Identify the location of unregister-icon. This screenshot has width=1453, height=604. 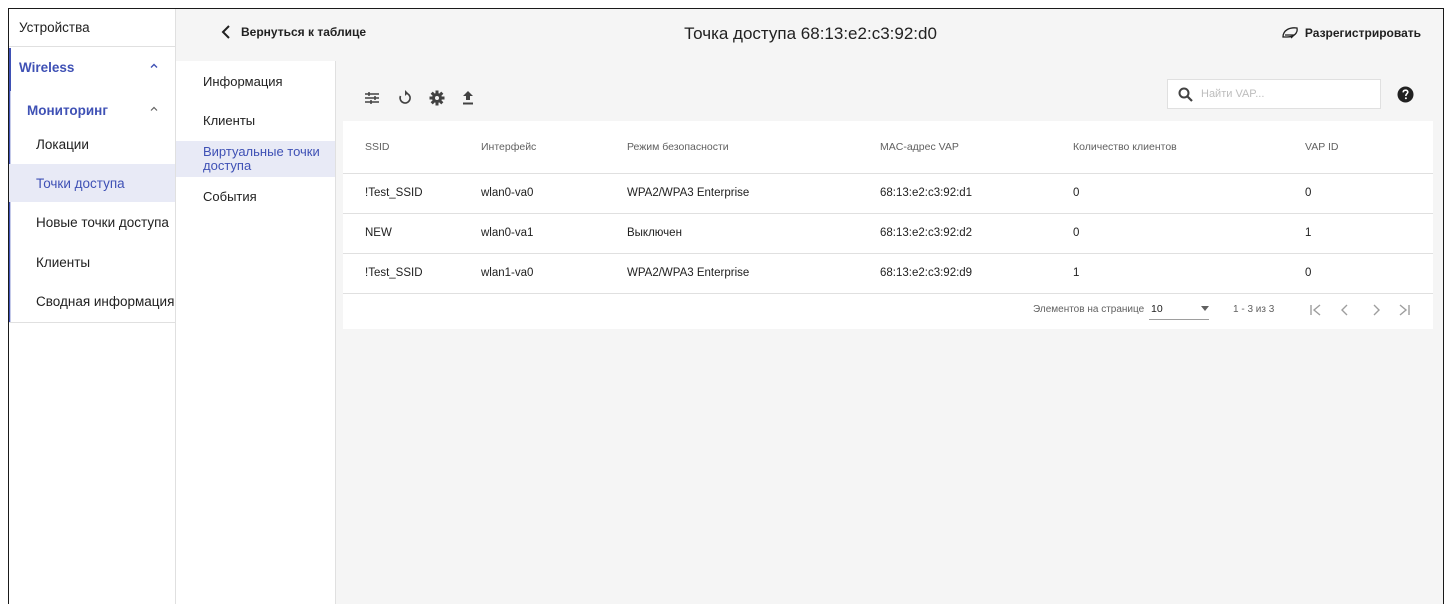
(1290, 33).